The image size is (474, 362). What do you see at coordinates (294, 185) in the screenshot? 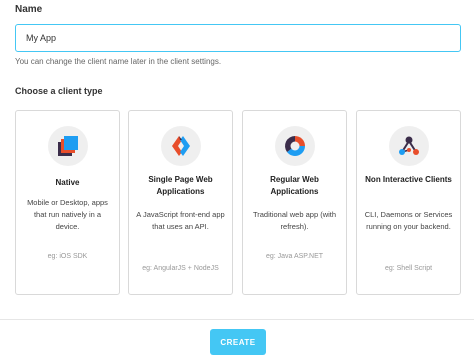
I see `card-title: Regular Web Applications` at bounding box center [294, 185].